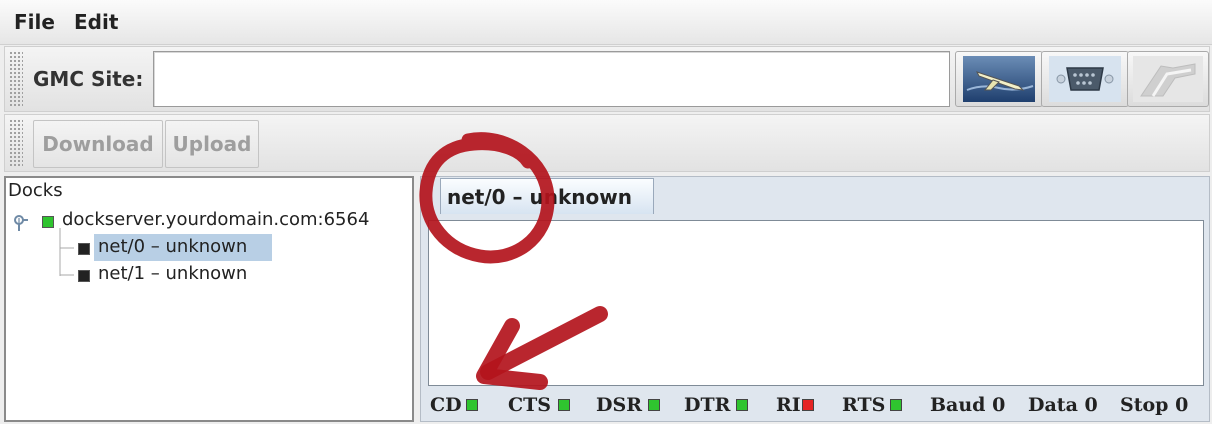 The width and height of the screenshot is (1212, 424). I want to click on serial-port-icon, so click(1085, 79).